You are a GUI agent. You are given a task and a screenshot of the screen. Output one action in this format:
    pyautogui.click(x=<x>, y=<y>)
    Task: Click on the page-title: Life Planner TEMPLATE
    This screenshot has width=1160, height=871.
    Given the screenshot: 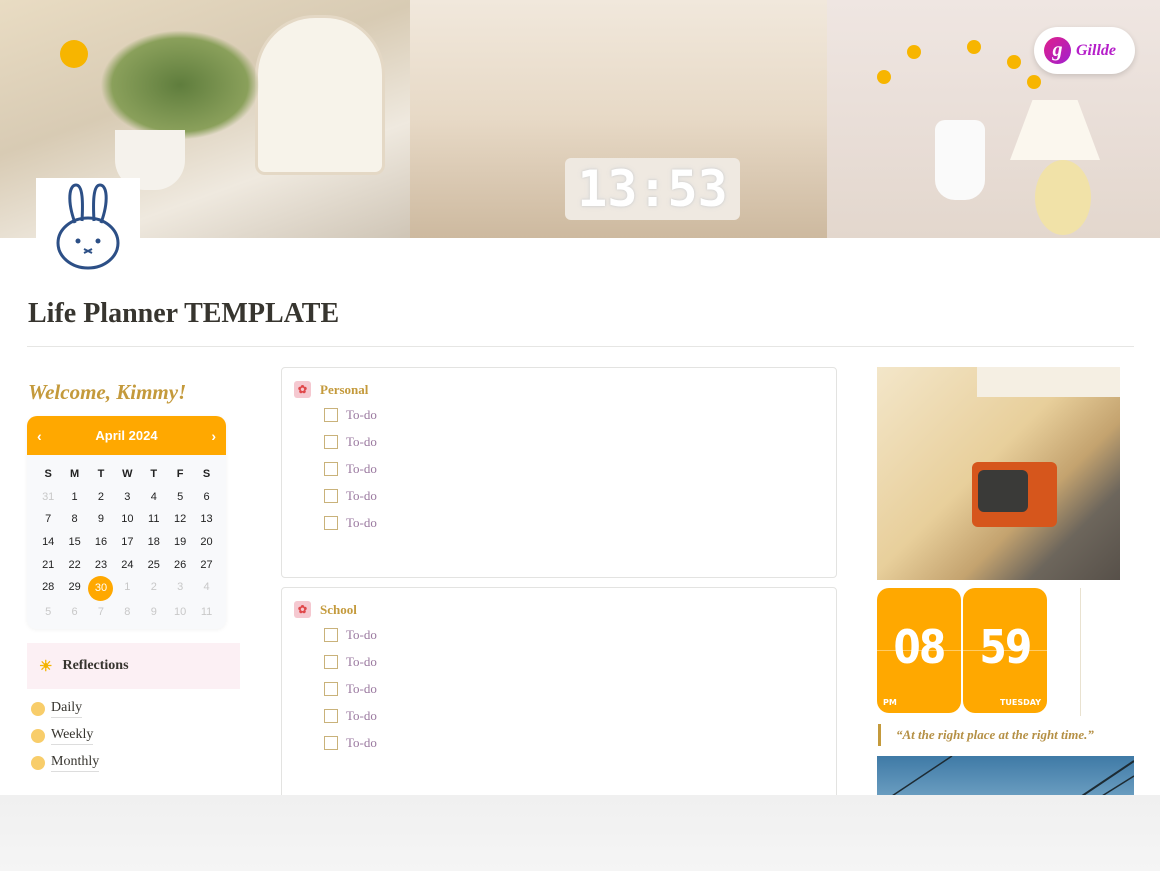 What is the action you would take?
    pyautogui.click(x=184, y=313)
    